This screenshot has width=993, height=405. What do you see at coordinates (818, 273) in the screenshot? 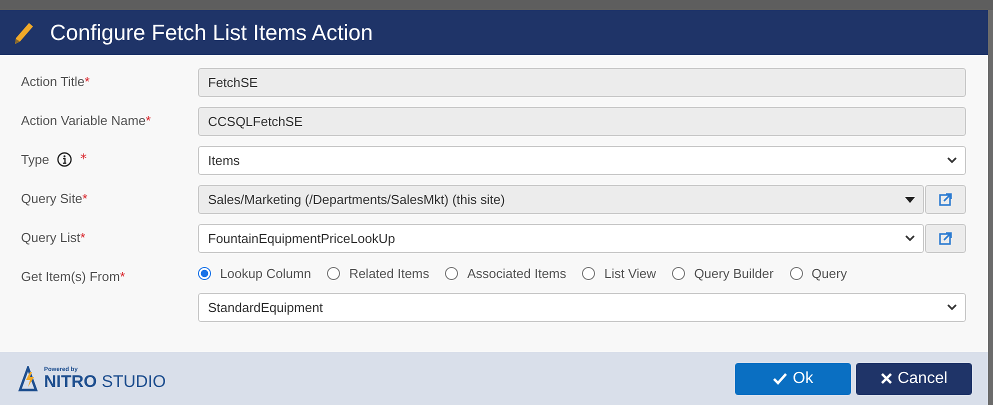
I see `radio-option: Query` at bounding box center [818, 273].